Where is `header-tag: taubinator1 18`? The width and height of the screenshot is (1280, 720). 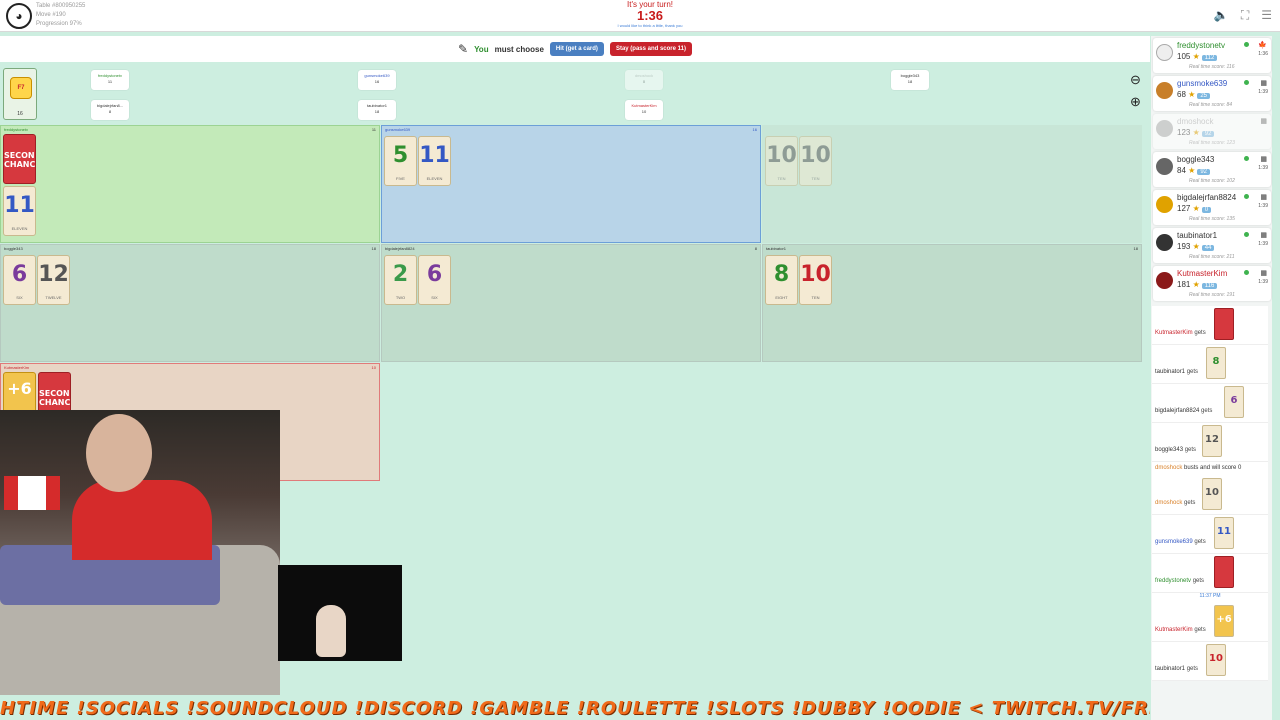
header-tag: taubinator1 18 is located at coordinates (377, 110).